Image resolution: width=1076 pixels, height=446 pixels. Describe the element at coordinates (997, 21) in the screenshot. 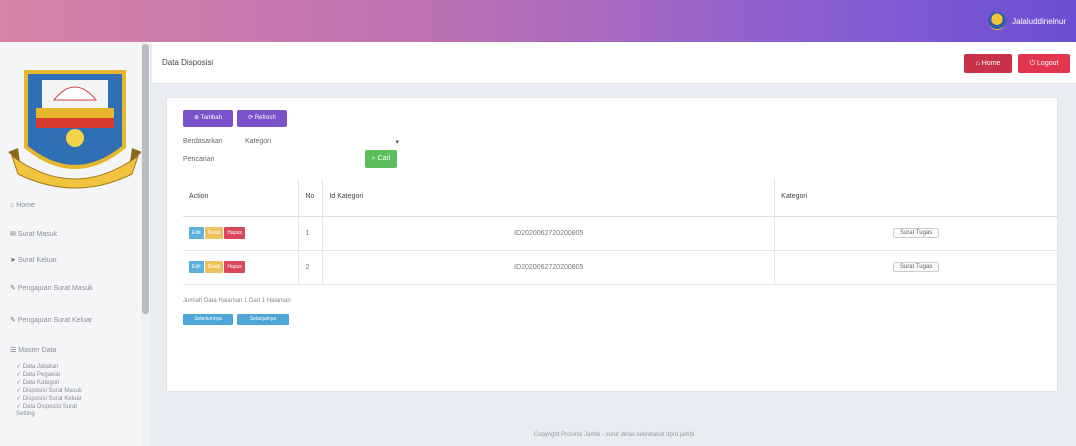

I see `user-avatar-icon` at that location.